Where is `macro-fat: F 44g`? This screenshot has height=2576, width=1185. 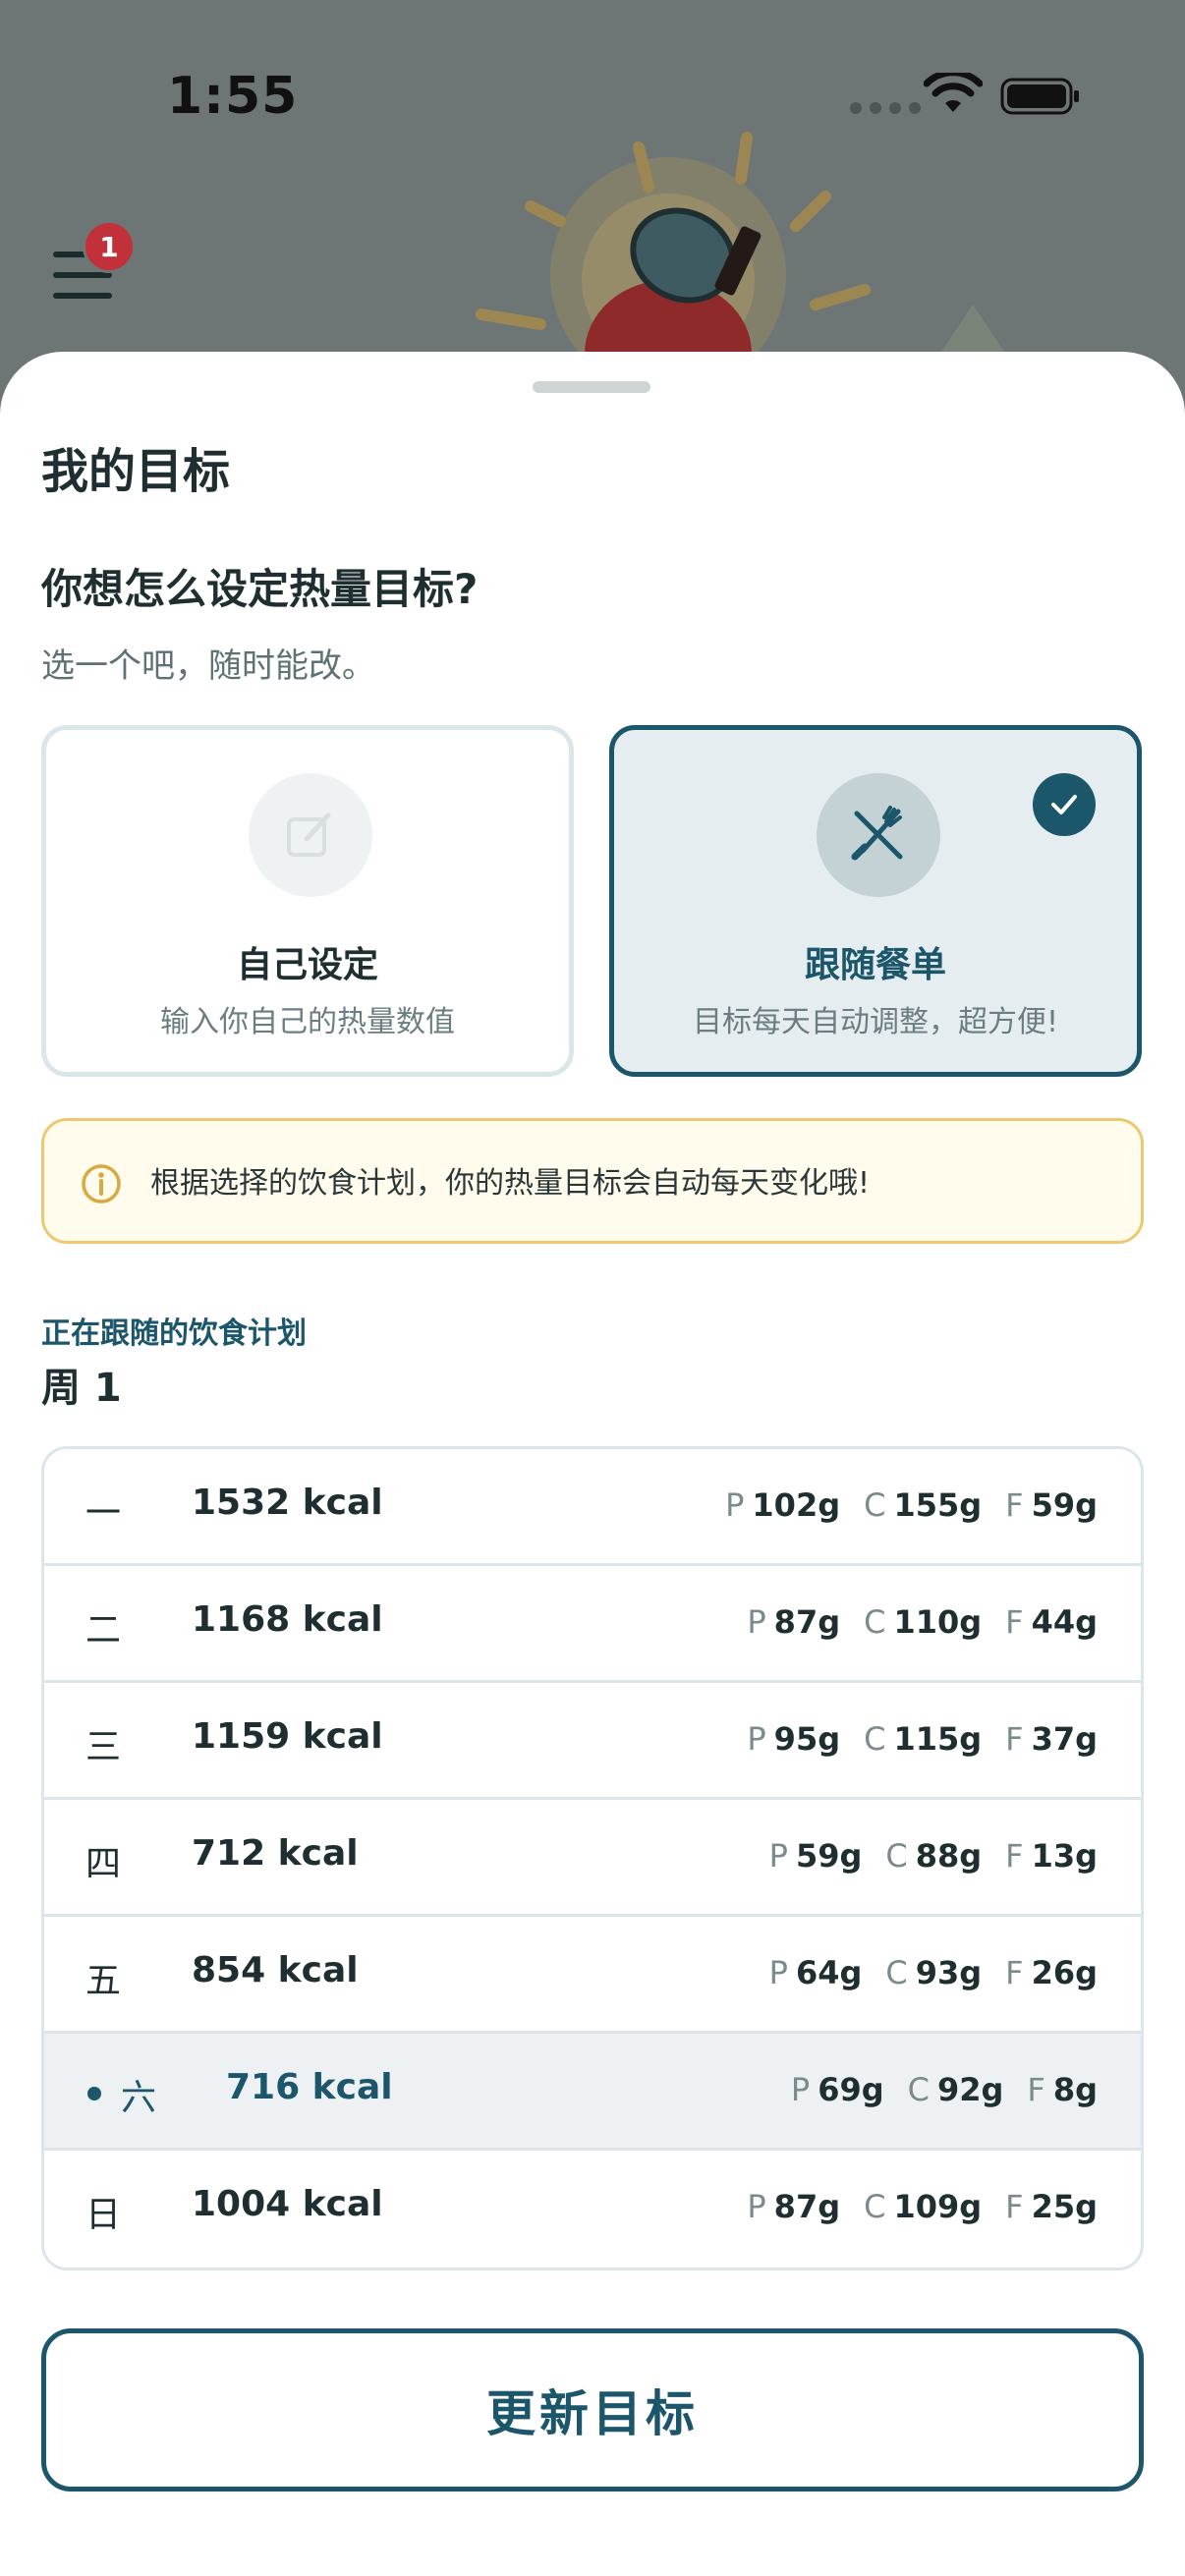 macro-fat: F 44g is located at coordinates (1052, 1622).